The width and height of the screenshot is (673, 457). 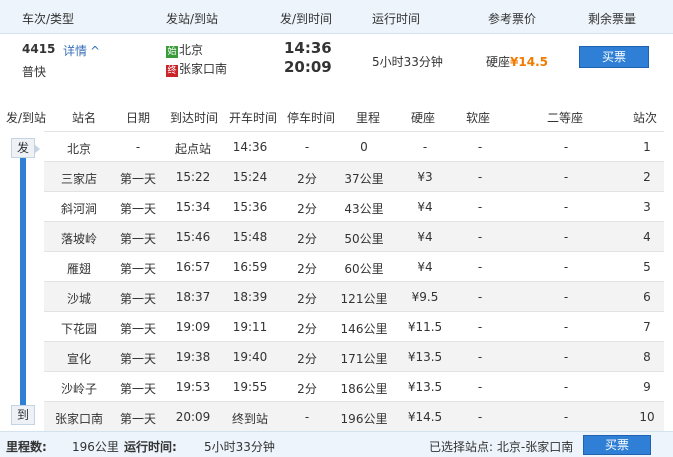 I want to click on cell-name: 斜河涧, so click(x=79, y=209).